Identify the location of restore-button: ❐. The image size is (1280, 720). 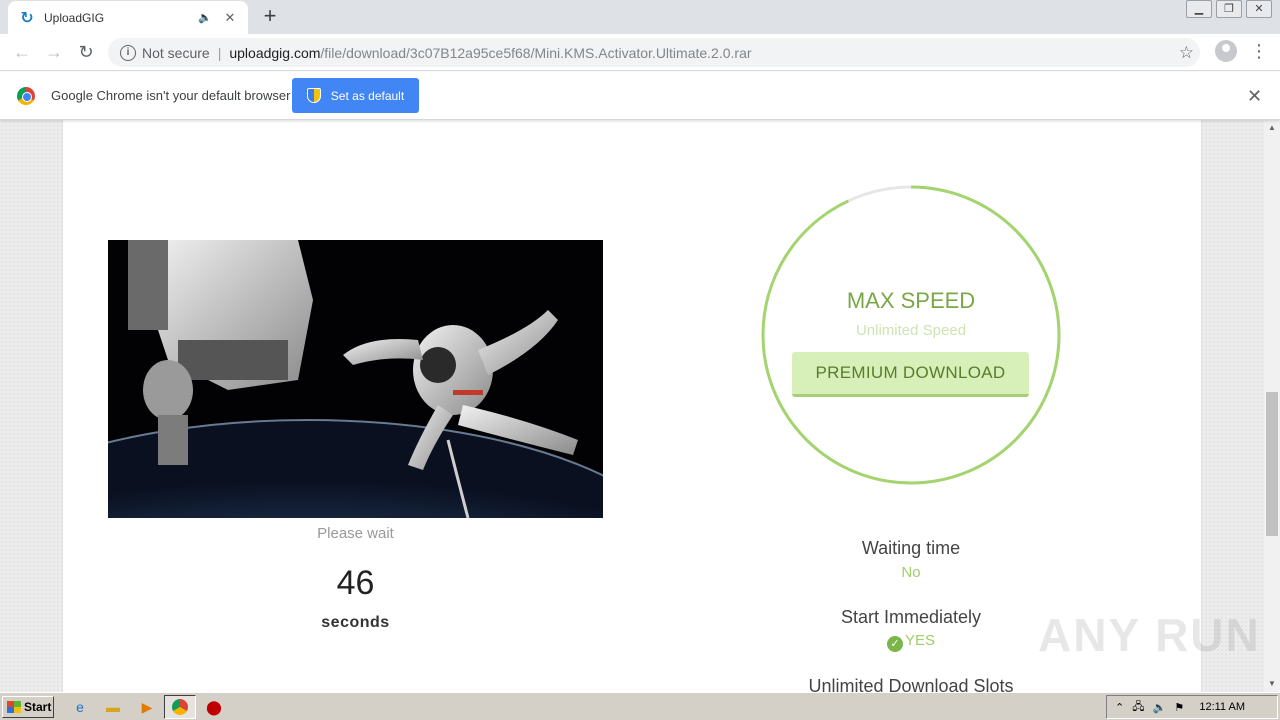
(1229, 9).